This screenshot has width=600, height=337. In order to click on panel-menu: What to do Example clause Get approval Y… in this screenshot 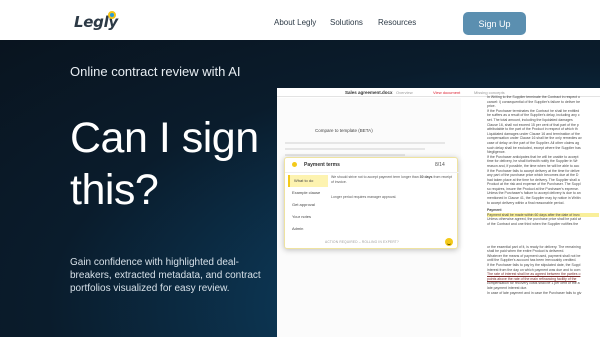, I will do `click(308, 205)`.